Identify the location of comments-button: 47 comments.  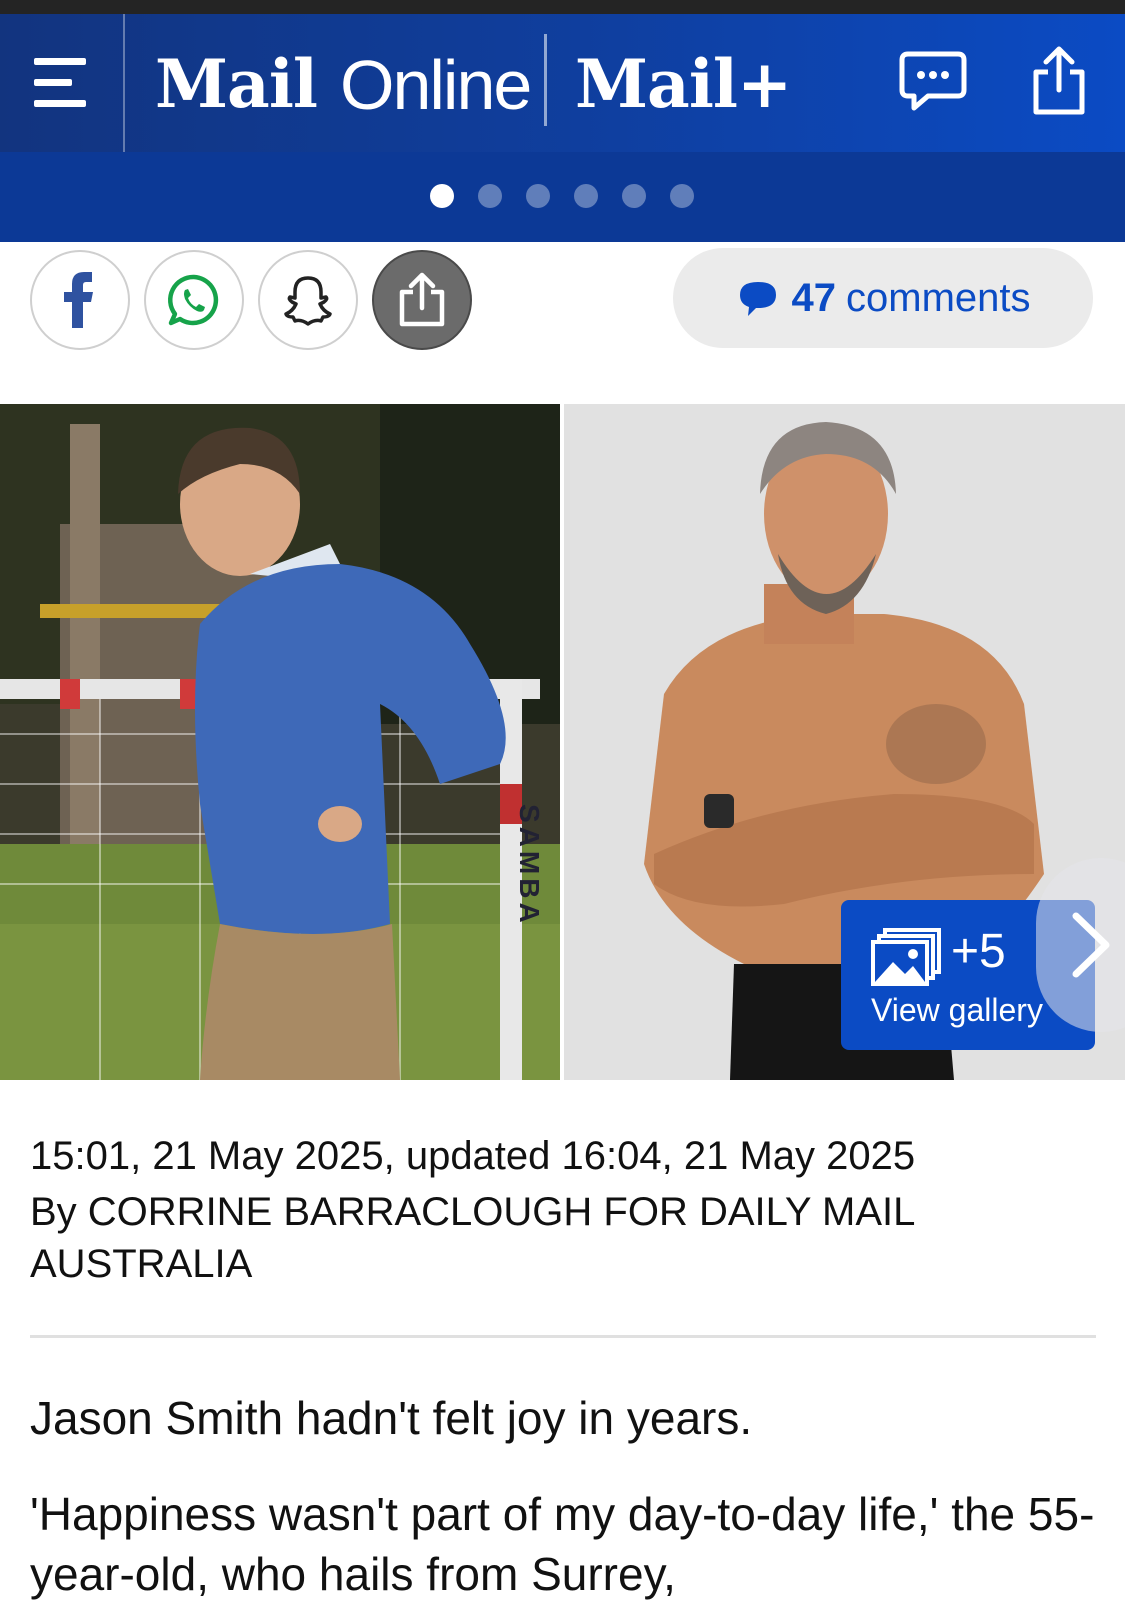
(883, 298).